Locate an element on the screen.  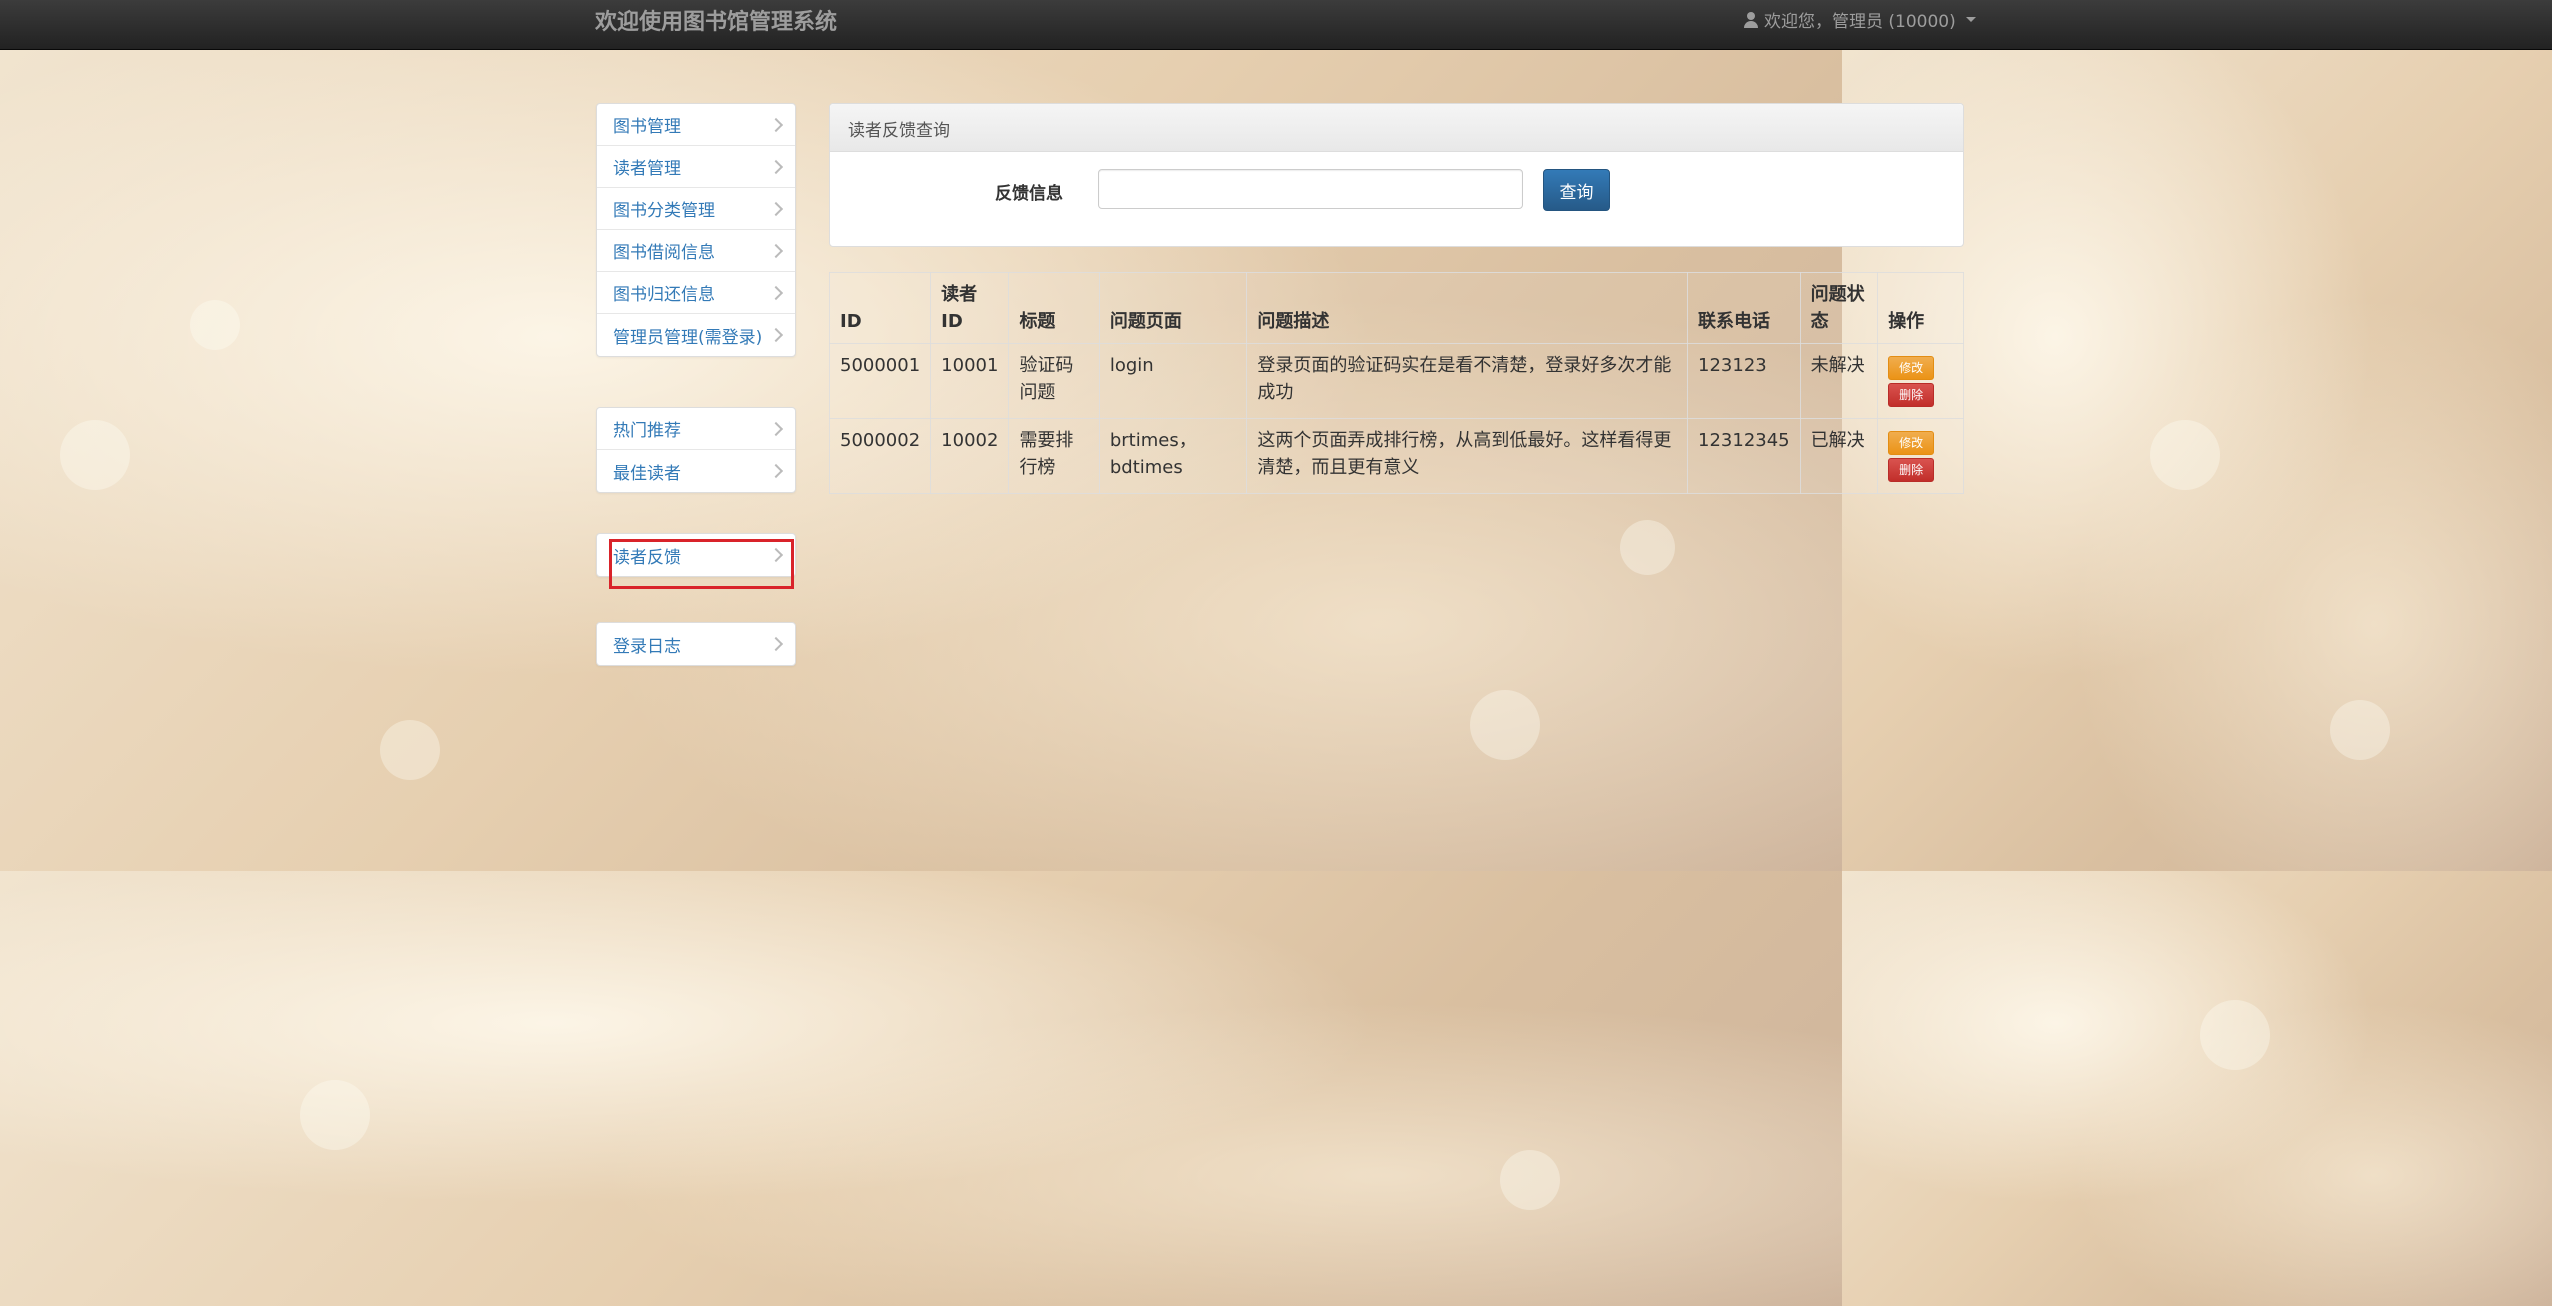
sidebar-group-feedback: 读者反馈 is located at coordinates (696, 555).